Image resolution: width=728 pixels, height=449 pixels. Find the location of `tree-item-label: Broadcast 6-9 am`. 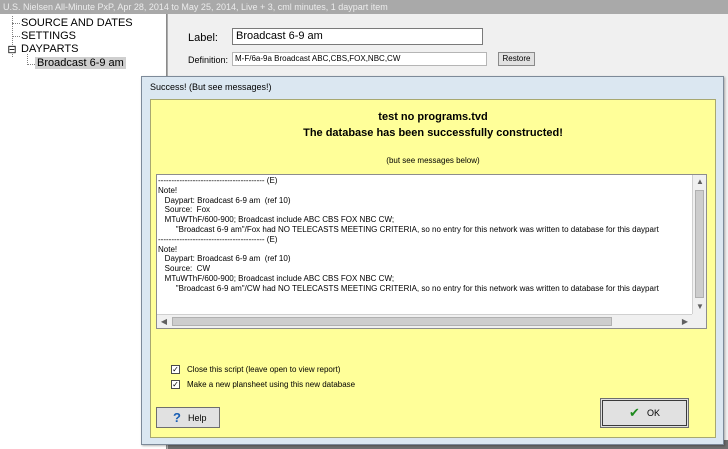

tree-item-label: Broadcast 6-9 am is located at coordinates (80, 63).